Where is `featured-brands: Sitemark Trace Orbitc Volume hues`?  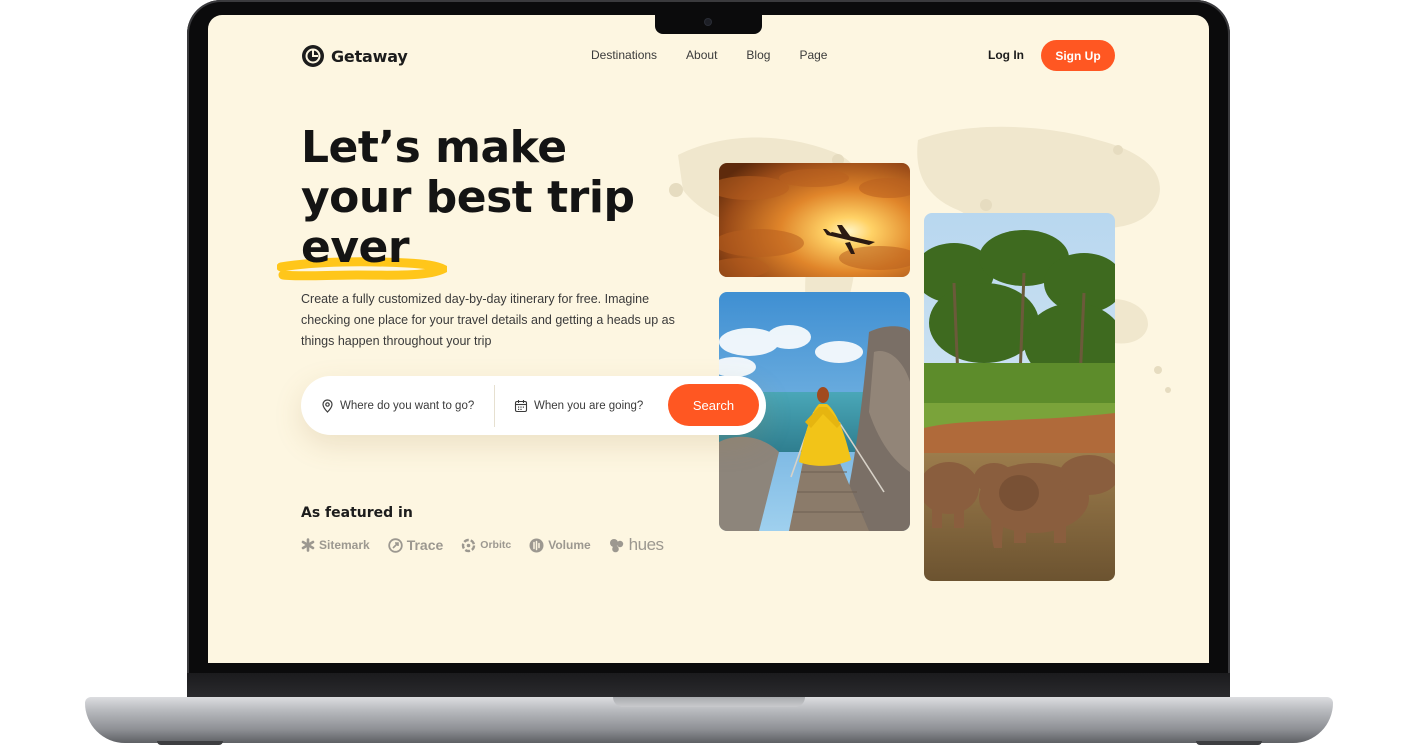
featured-brands: Sitemark Trace Orbitc Volume hues is located at coordinates (482, 545).